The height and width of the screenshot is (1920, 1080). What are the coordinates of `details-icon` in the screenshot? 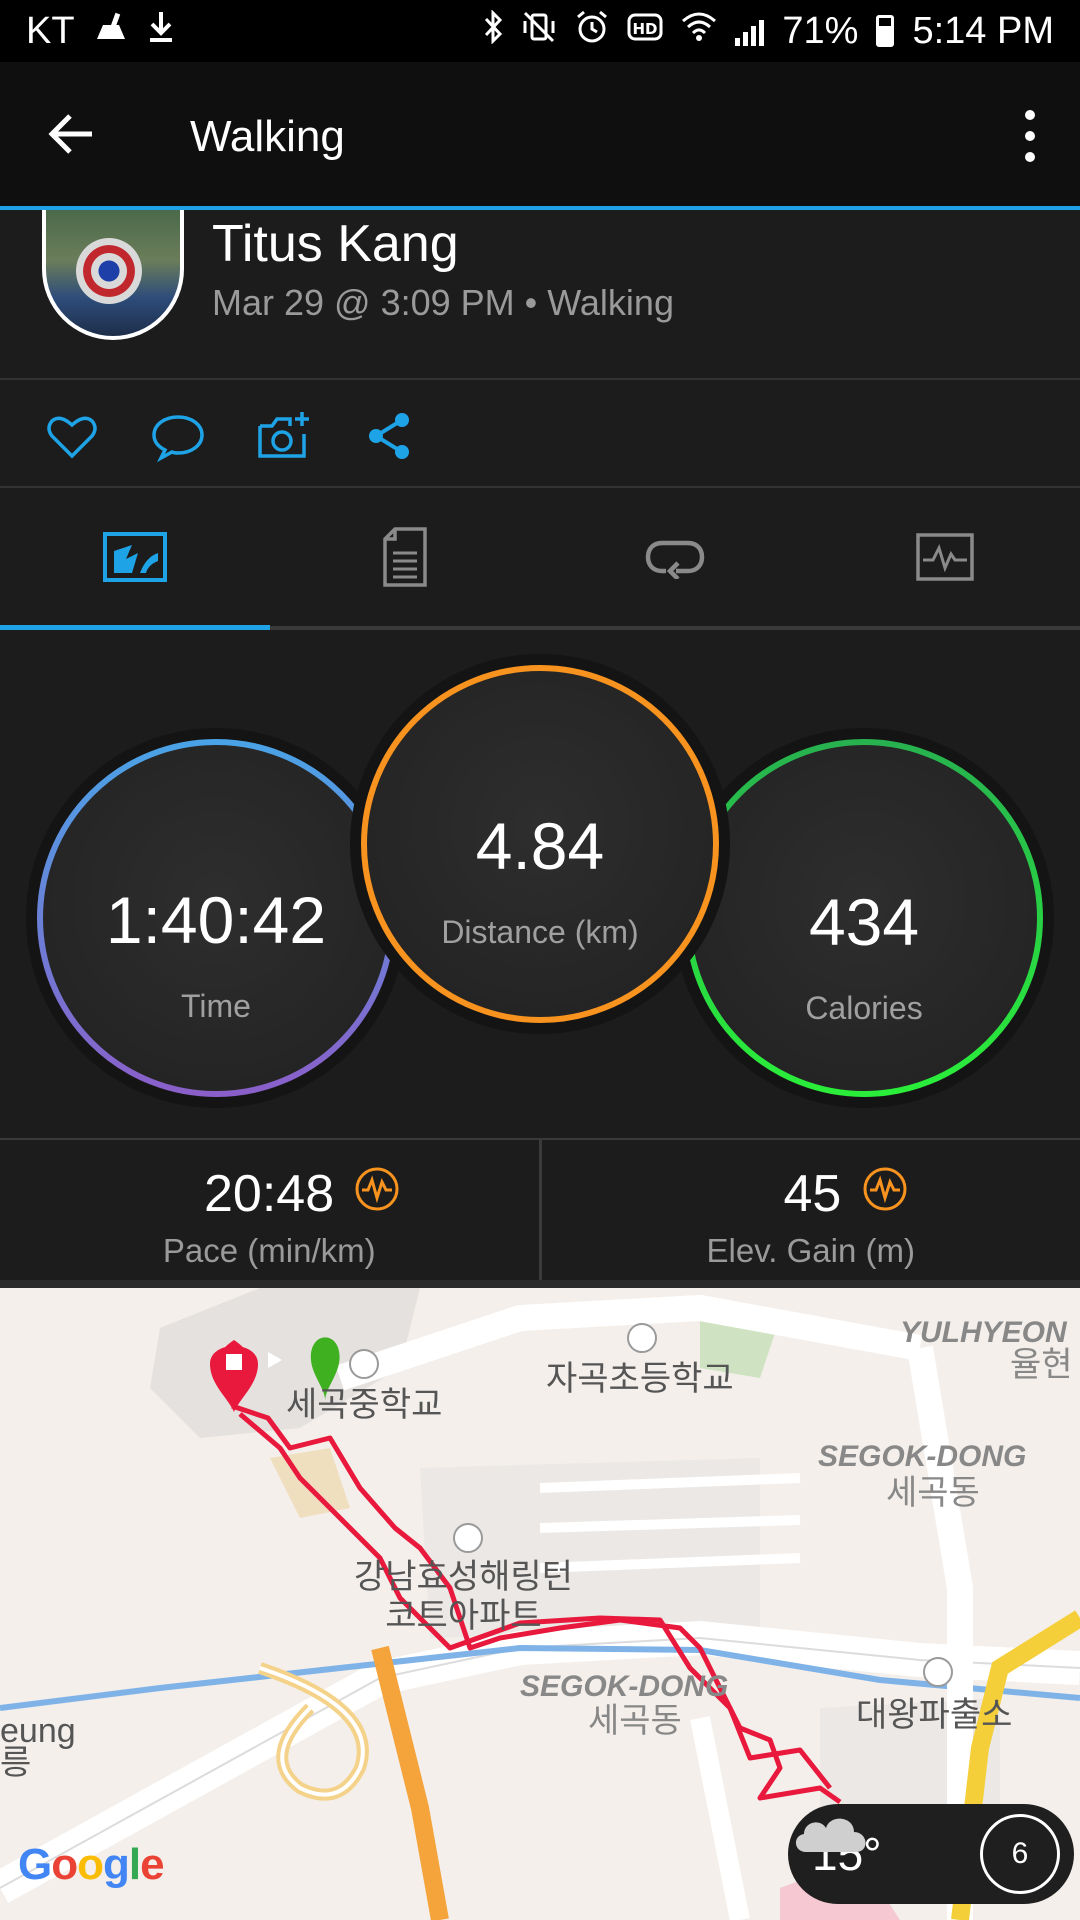 It's located at (405, 557).